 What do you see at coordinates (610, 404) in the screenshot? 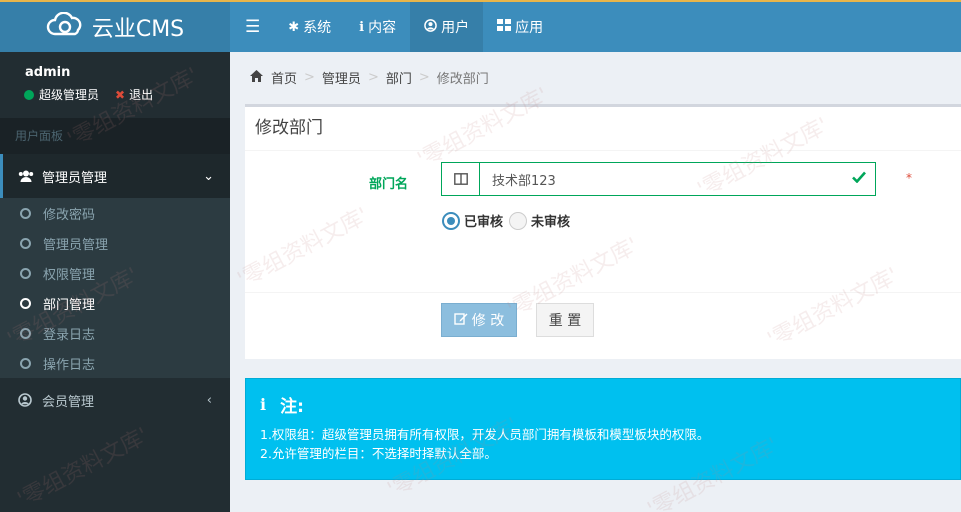
I see `callout-title-row: i 注:` at bounding box center [610, 404].